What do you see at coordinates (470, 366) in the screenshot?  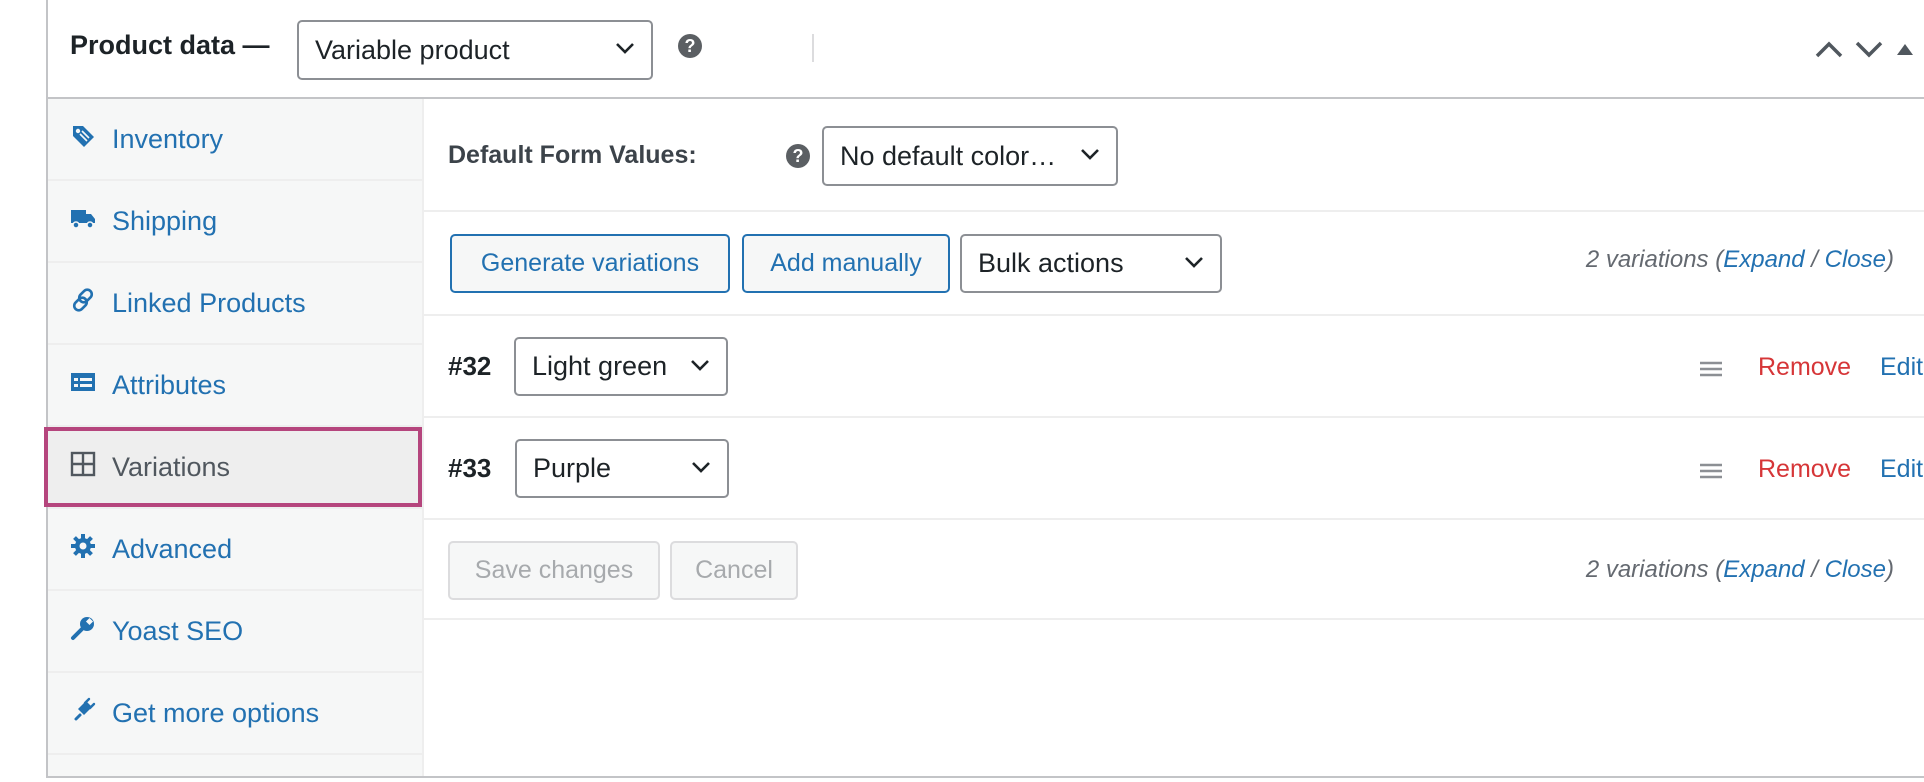 I see `variation-id: #32` at bounding box center [470, 366].